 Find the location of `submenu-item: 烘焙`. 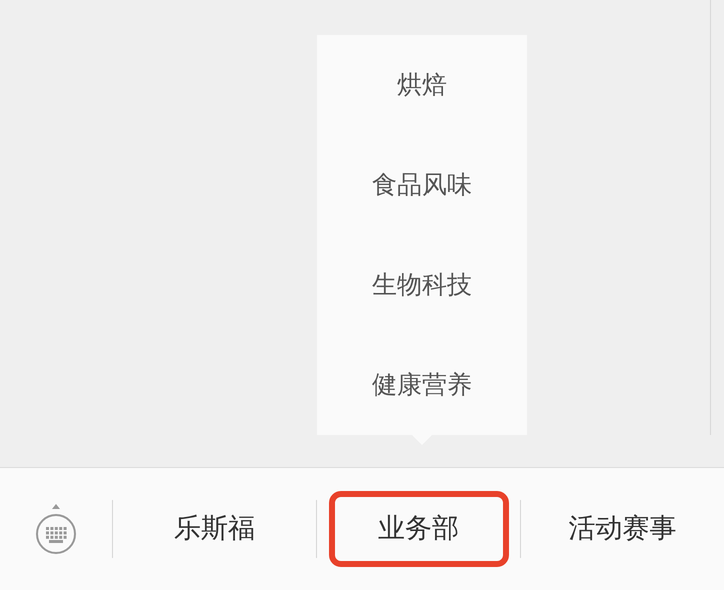

submenu-item: 烘焙 is located at coordinates (422, 85).